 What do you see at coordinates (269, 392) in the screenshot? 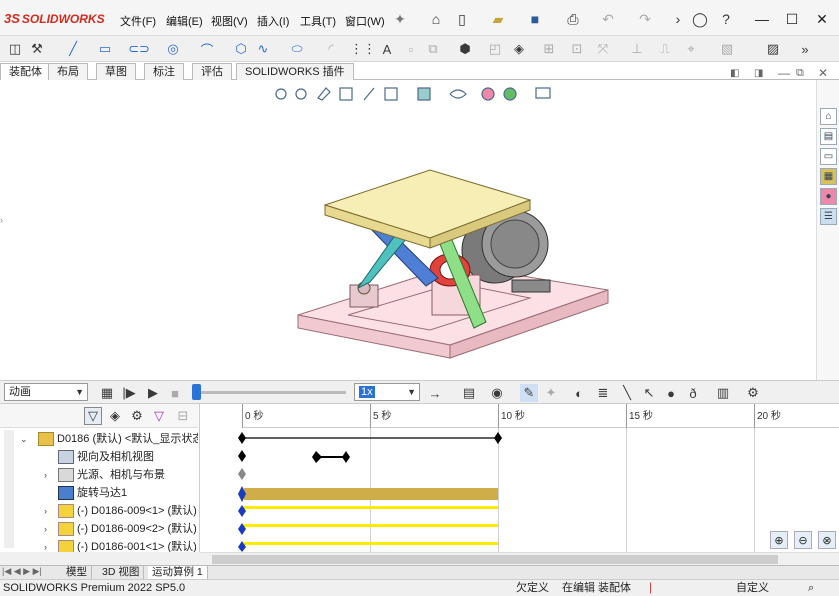
I see `playback-slider` at bounding box center [269, 392].